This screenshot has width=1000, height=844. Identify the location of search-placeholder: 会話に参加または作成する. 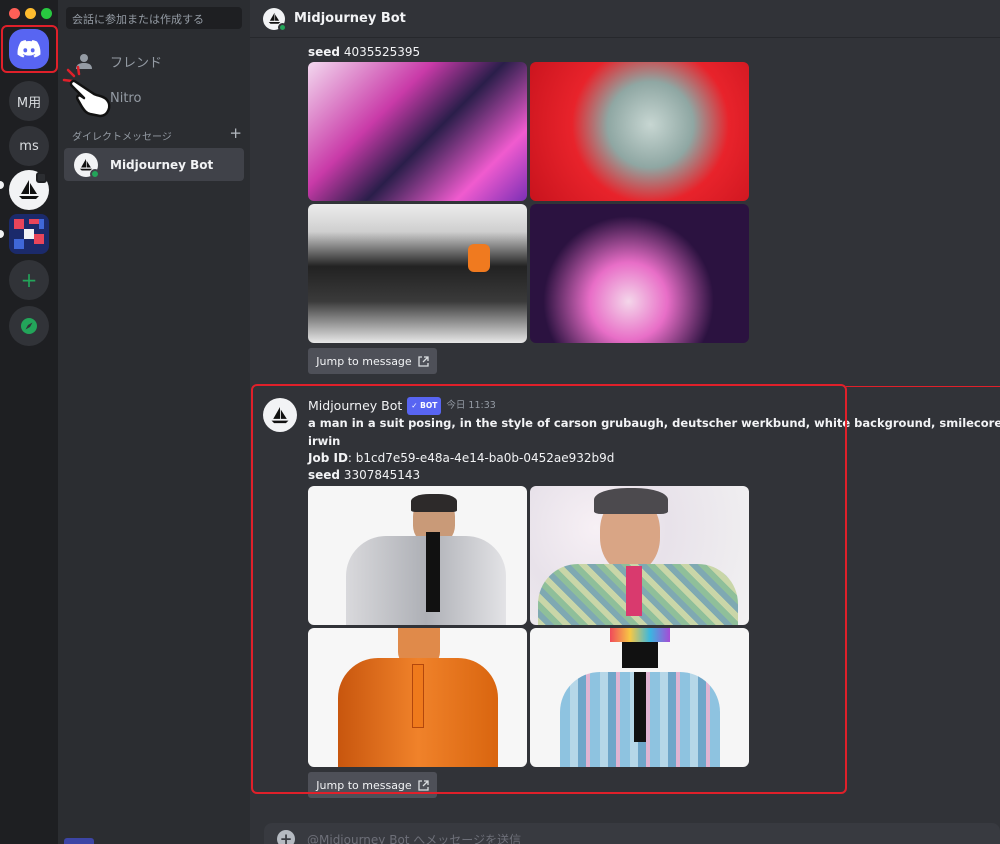
(138, 19).